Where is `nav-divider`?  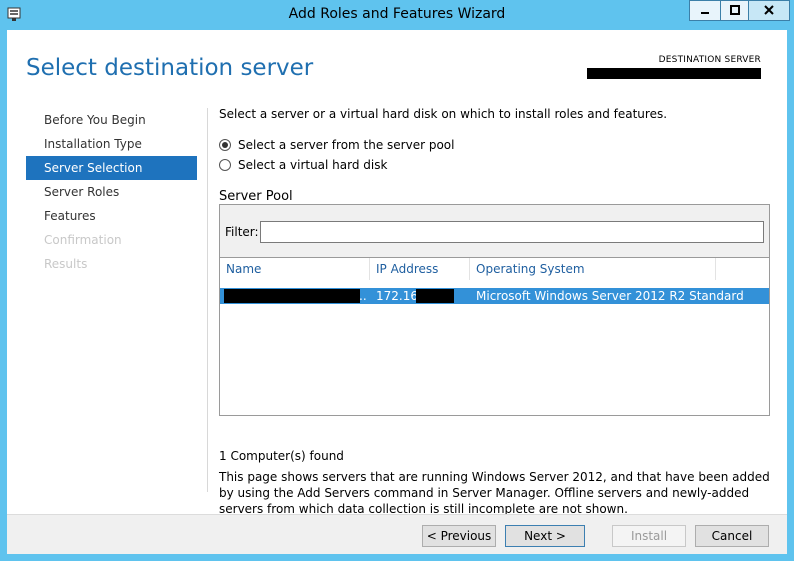 nav-divider is located at coordinates (207, 300).